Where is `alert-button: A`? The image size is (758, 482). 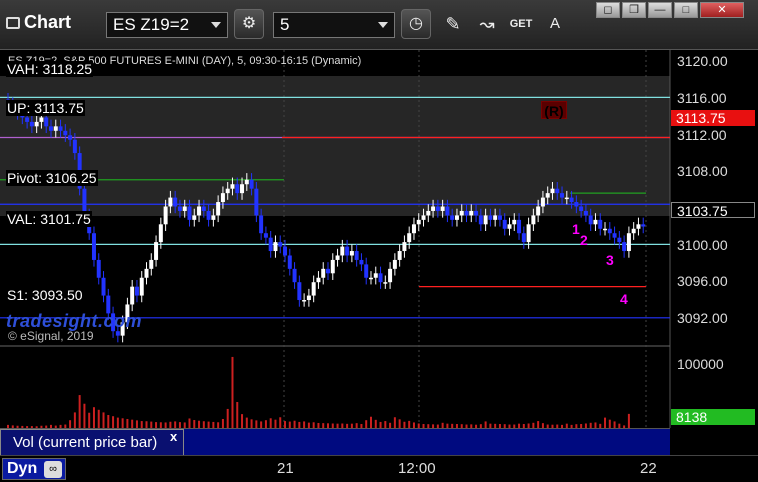
alert-button: A is located at coordinates (555, 24).